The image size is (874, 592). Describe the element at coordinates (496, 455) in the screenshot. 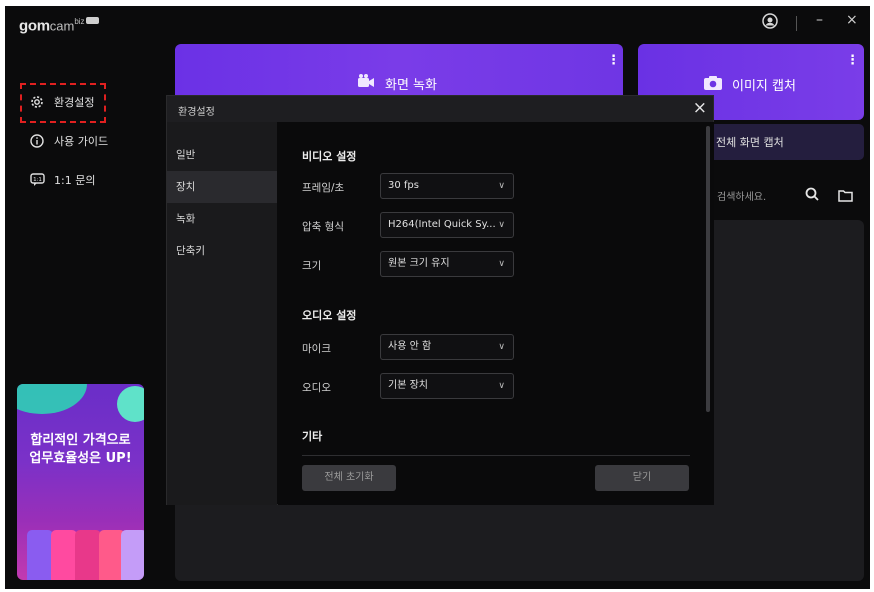

I see `footer-divider` at that location.